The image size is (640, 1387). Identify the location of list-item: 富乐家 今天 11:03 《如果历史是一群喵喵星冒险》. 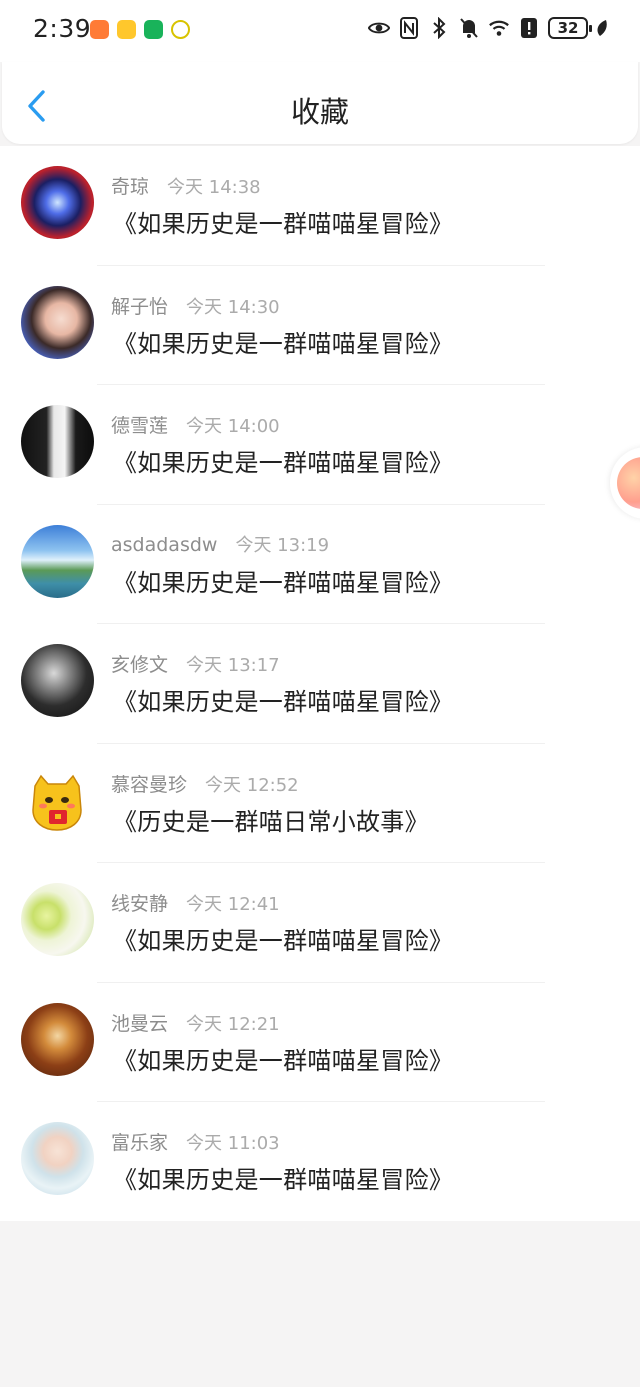
(320, 1162).